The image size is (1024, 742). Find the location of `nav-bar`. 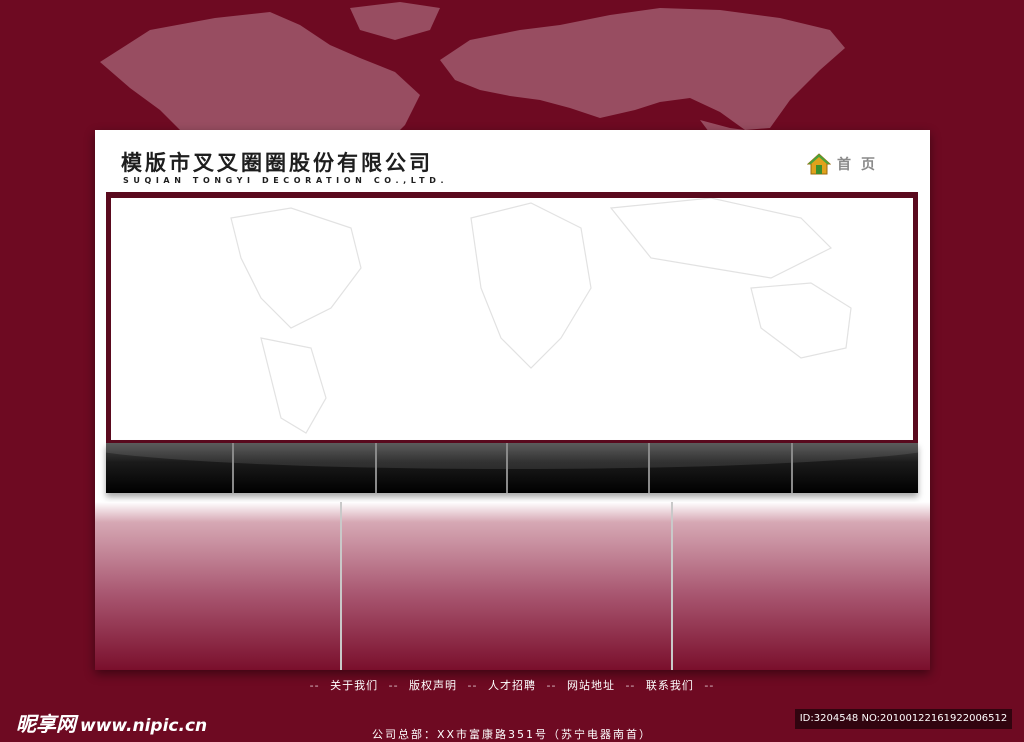

nav-bar is located at coordinates (512, 468).